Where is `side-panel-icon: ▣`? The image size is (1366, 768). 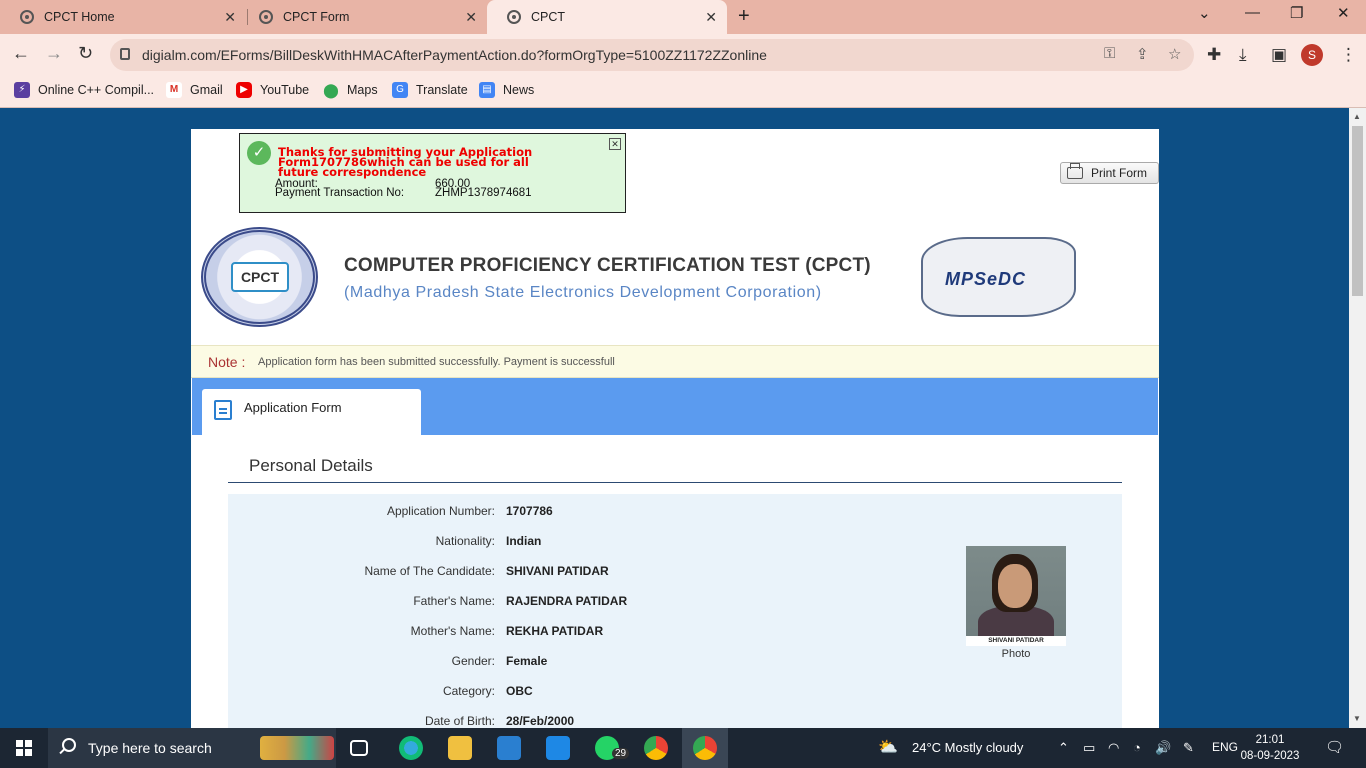
side-panel-icon: ▣ is located at coordinates (1279, 55).